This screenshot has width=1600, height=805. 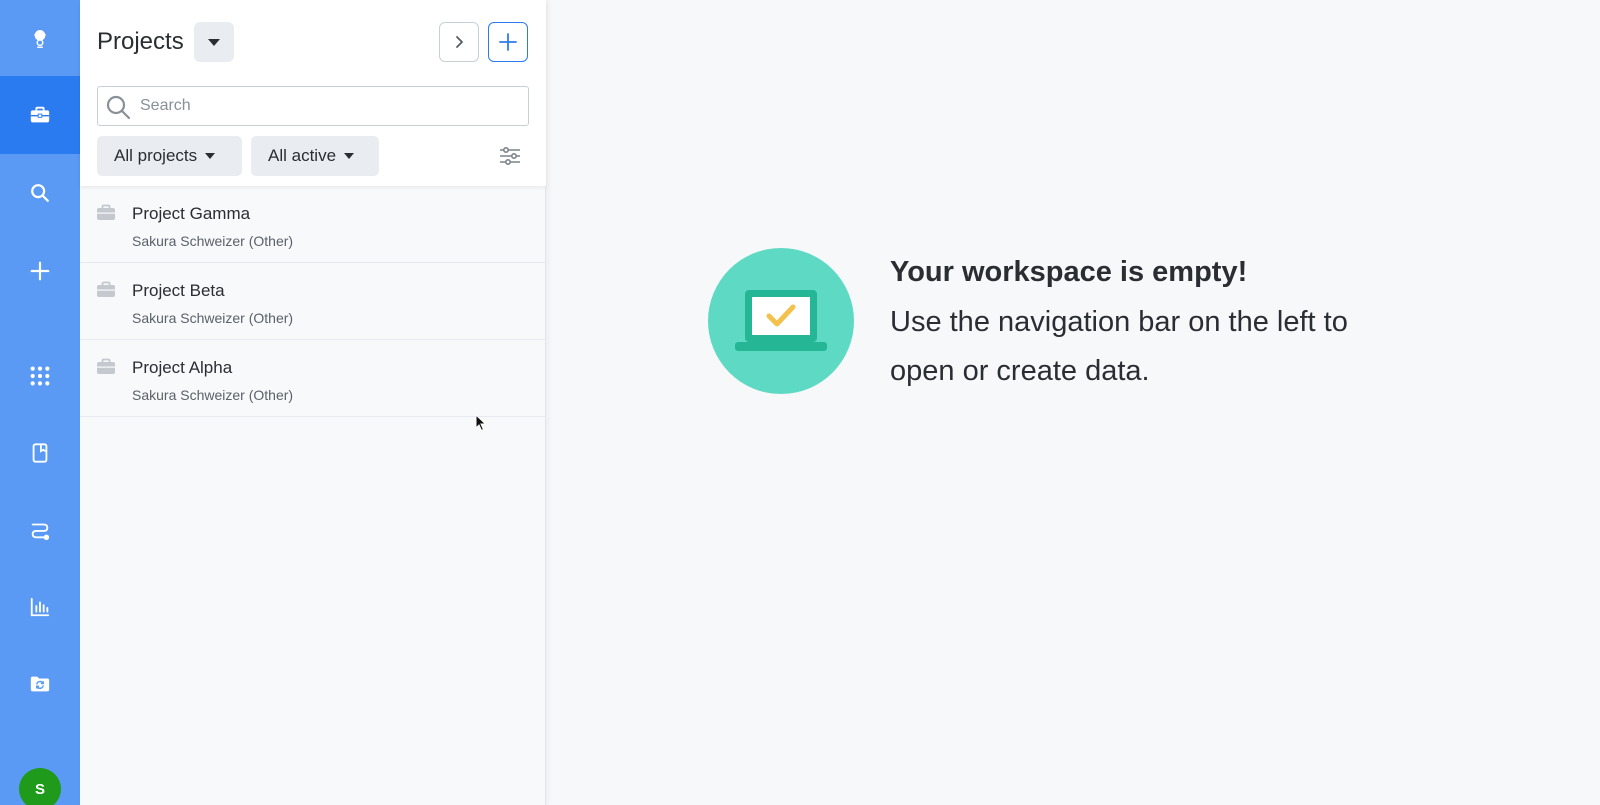 I want to click on sliders-icon, so click(x=510, y=156).